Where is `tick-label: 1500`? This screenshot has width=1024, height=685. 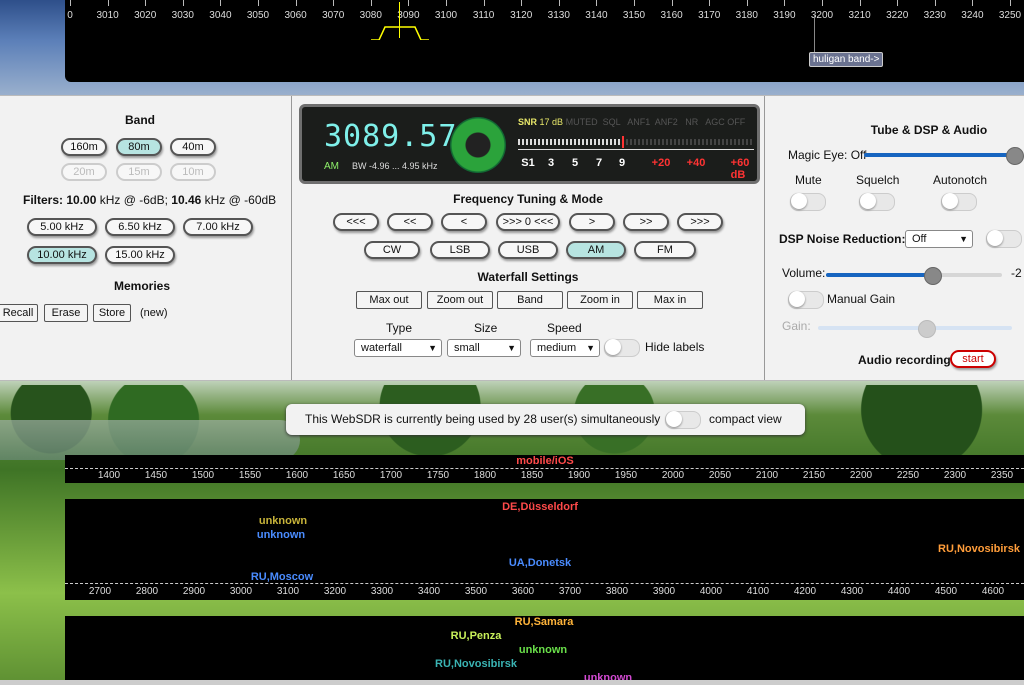 tick-label: 1500 is located at coordinates (203, 475).